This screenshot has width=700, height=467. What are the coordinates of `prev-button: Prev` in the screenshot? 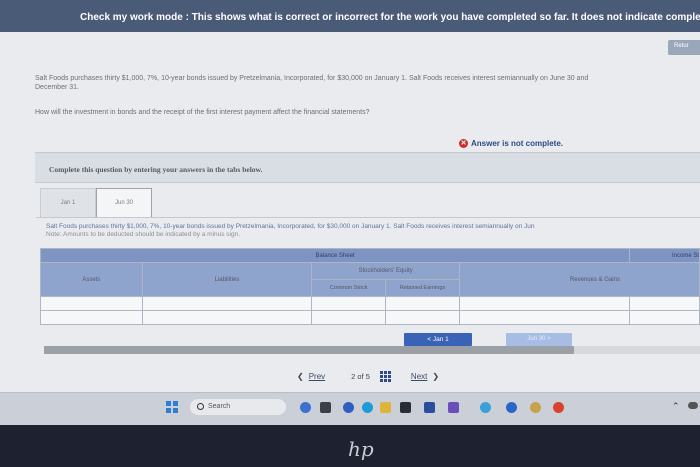 It's located at (317, 376).